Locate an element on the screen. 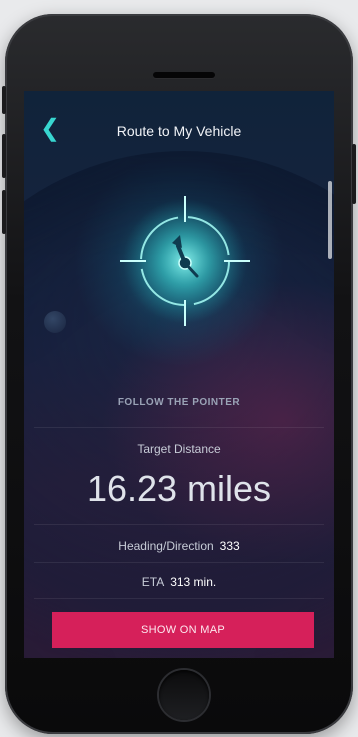 This screenshot has width=358, height=737. scrollbar is located at coordinates (330, 220).